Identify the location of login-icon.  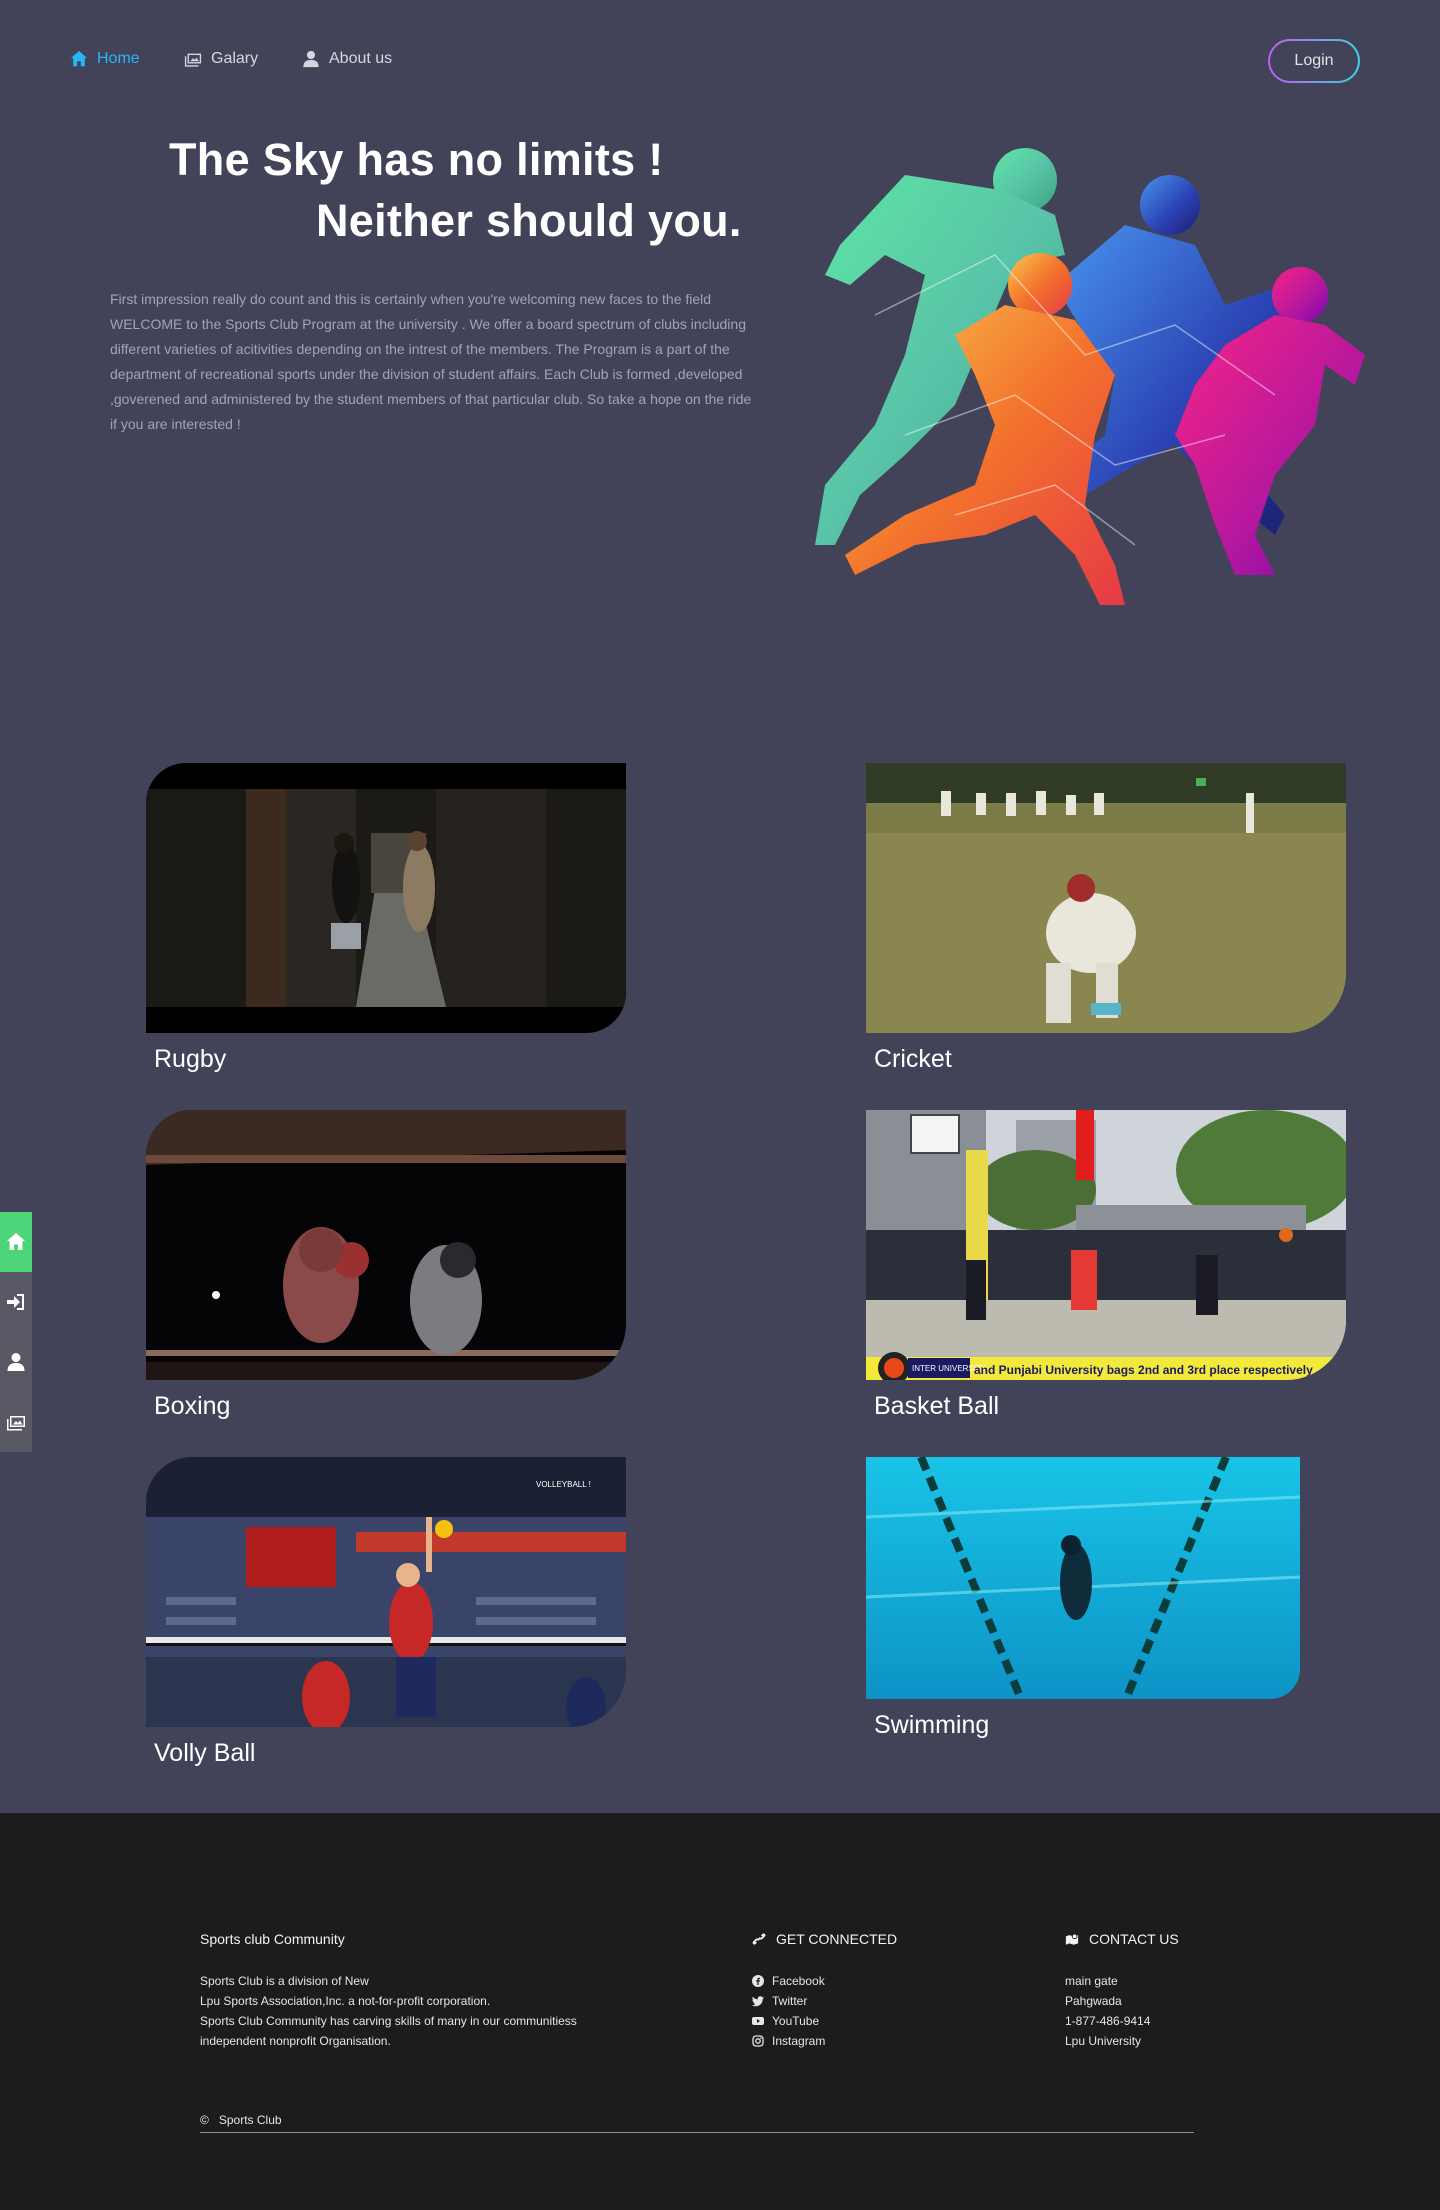
(15, 1302).